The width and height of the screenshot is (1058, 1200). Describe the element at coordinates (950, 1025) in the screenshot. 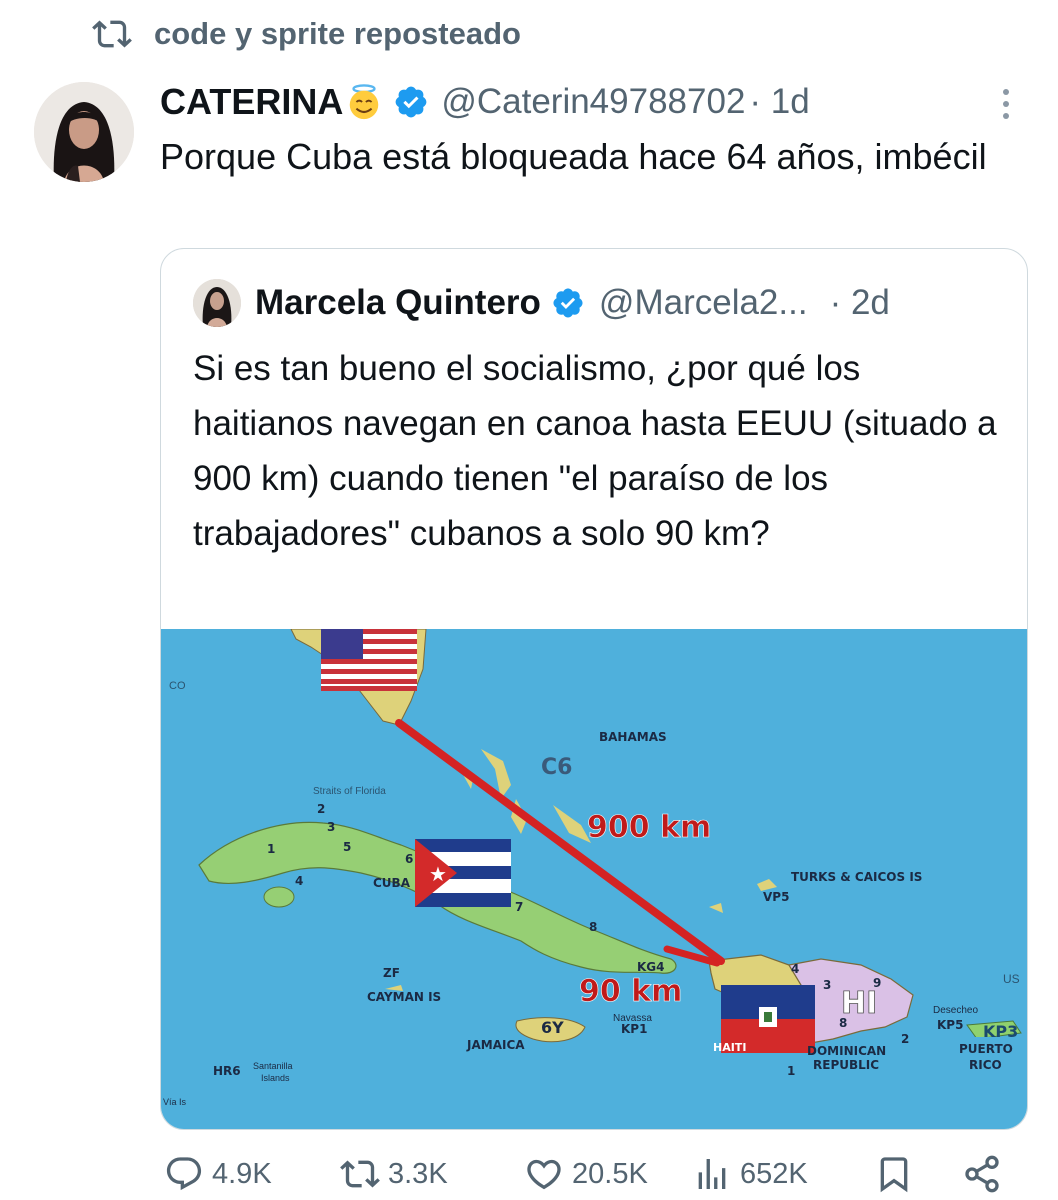

I see `map-label-kp5: KP5` at that location.